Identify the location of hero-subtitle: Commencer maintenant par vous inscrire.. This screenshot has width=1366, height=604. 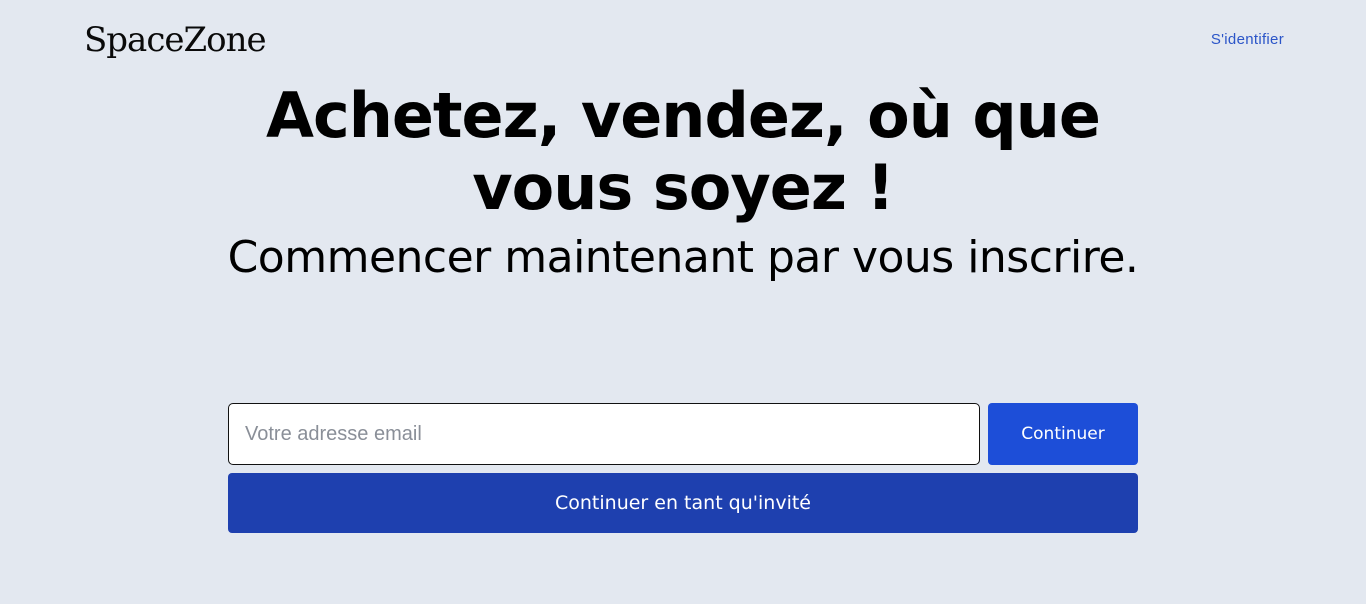
(683, 257).